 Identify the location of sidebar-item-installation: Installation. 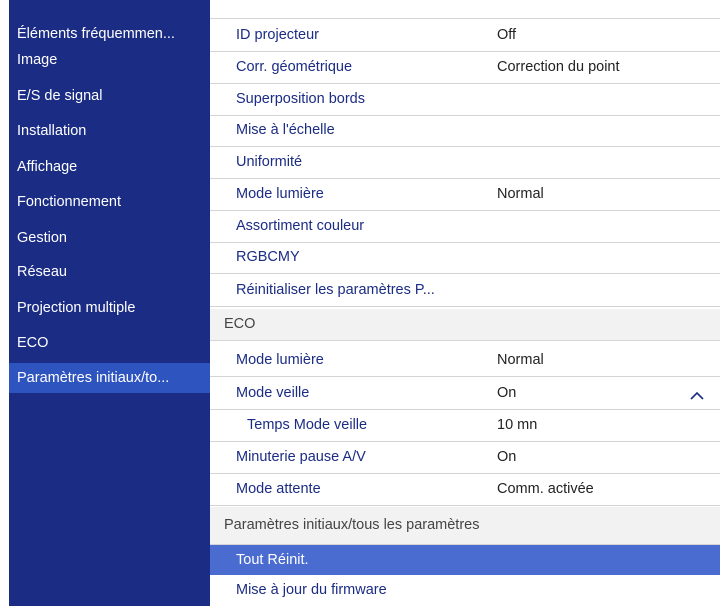
(109, 131).